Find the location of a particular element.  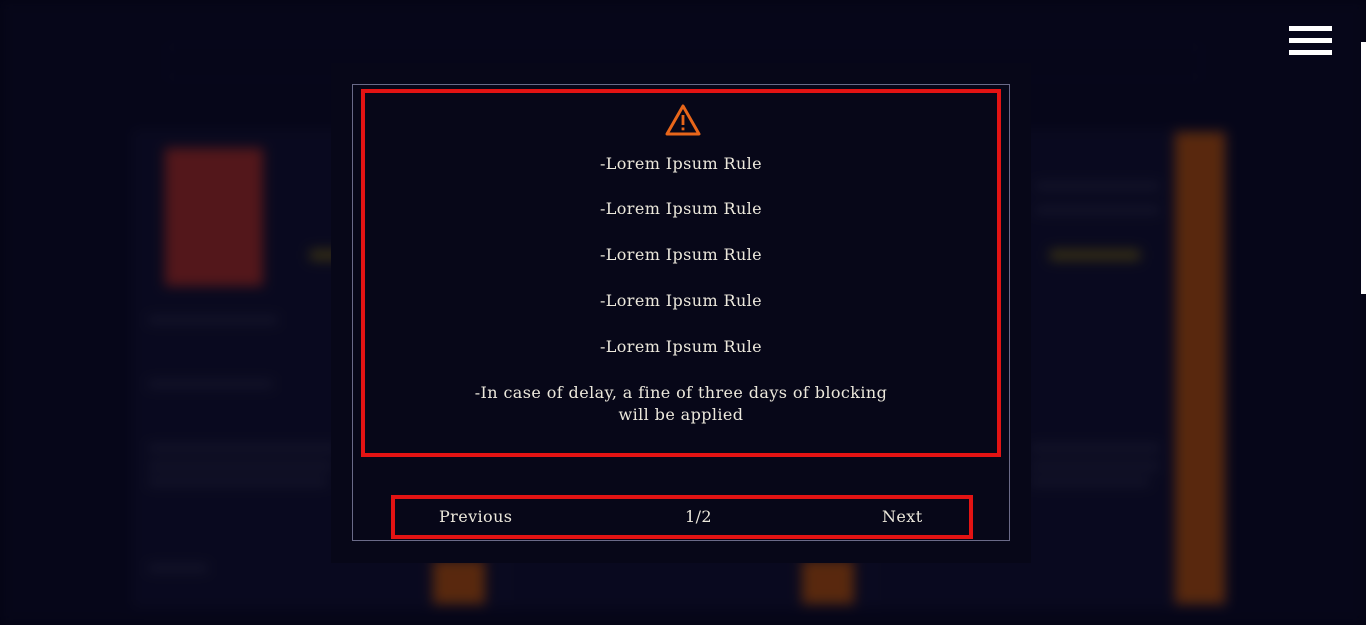

warning-triangle-icon is located at coordinates (683, 120).